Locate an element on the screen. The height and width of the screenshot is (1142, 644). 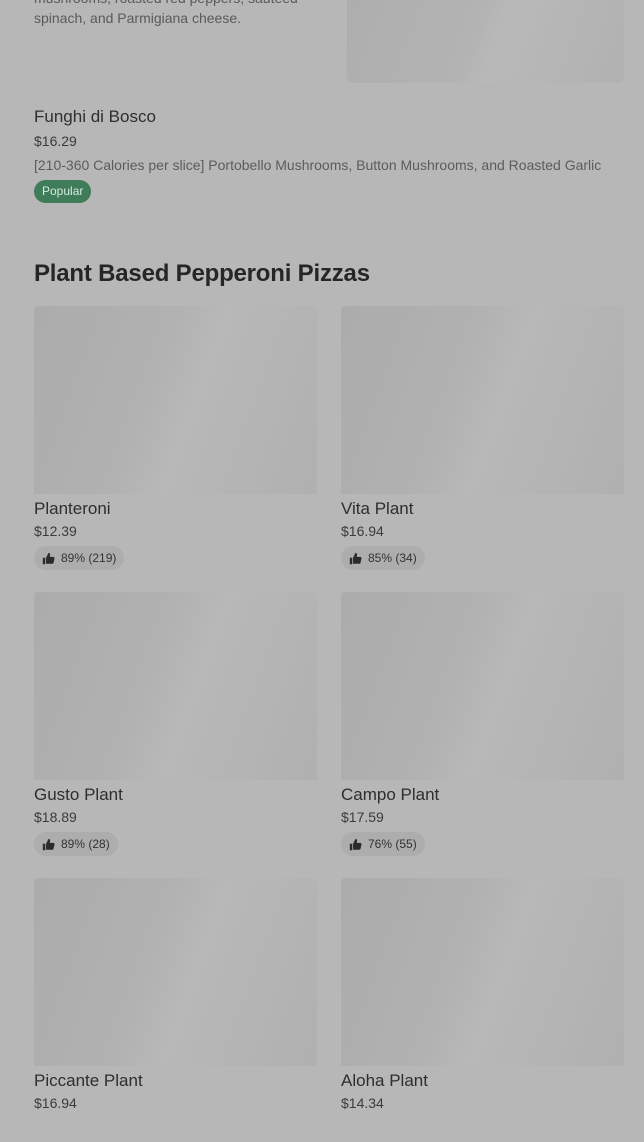
item-name: Funghi di Bosco is located at coordinates (95, 116).